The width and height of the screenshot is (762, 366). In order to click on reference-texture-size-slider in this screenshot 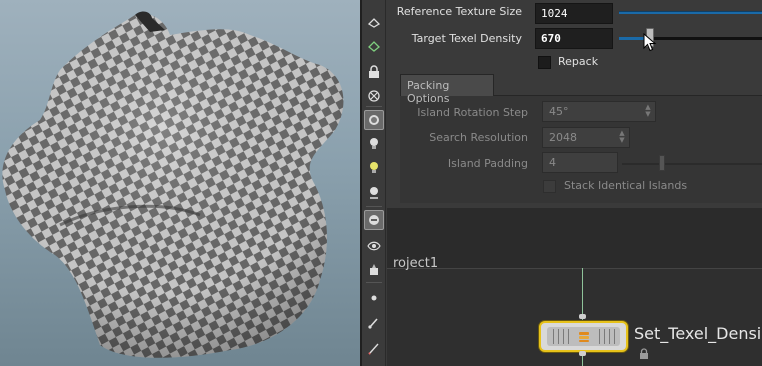, I will do `click(690, 12)`.